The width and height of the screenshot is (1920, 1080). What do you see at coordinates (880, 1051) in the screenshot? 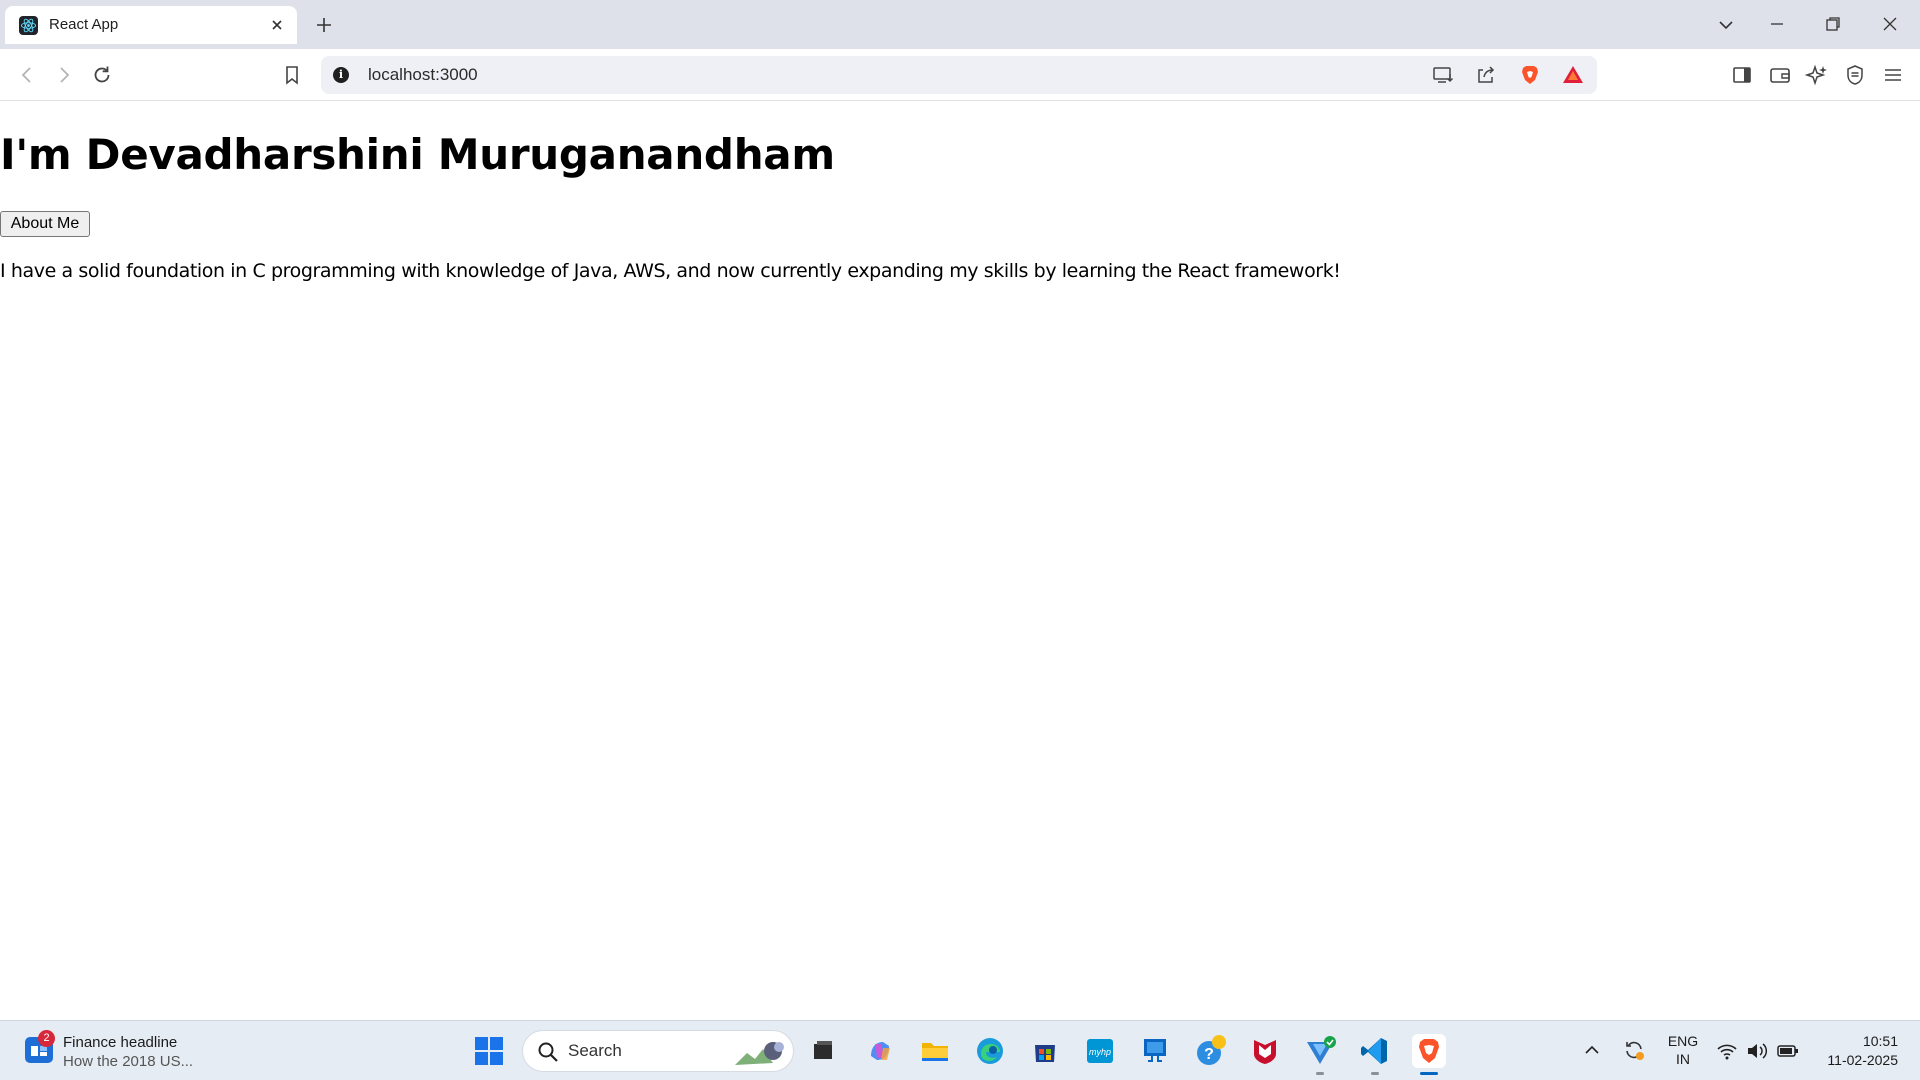
I see `copilot-icon` at bounding box center [880, 1051].